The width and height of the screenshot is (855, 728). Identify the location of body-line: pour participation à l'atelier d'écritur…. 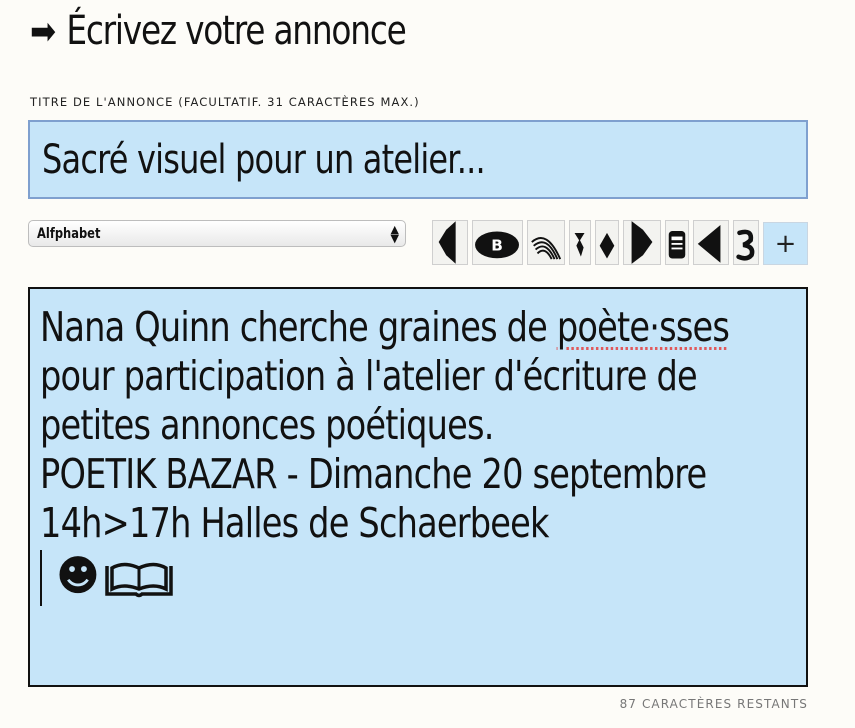
(369, 376).